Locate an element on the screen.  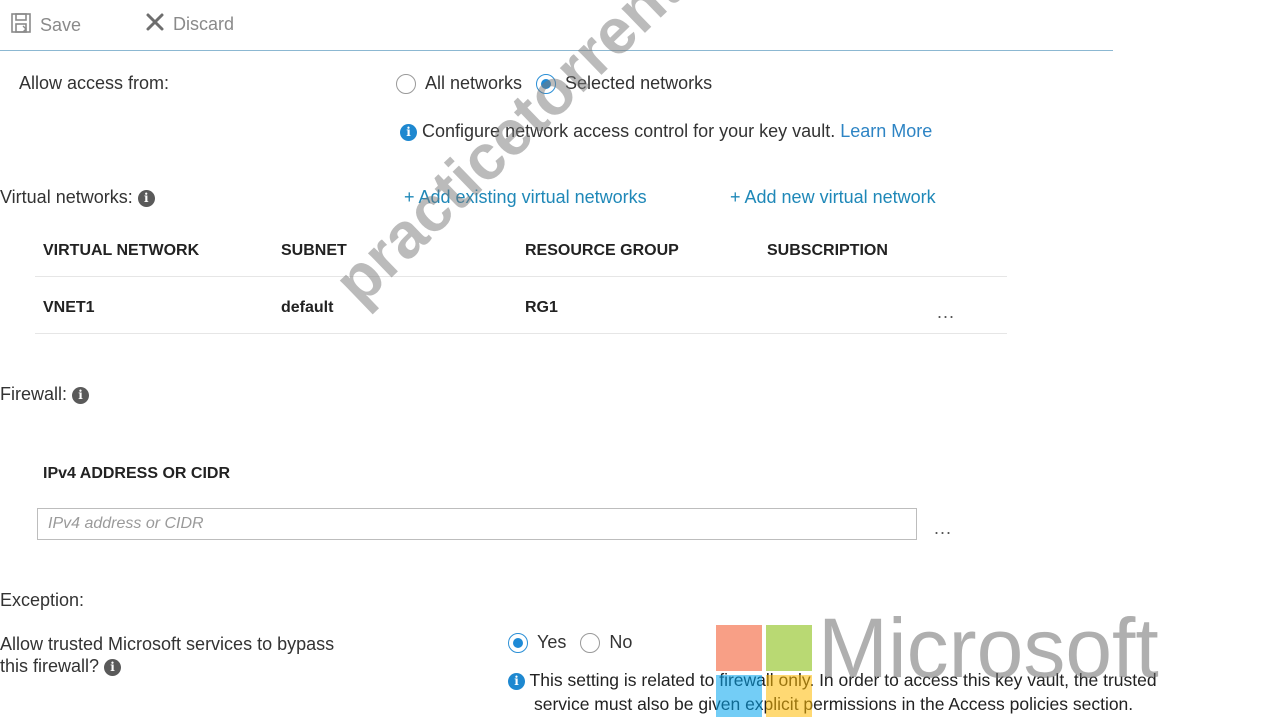
selected-networks-label: Selected networks is located at coordinates (638, 83).